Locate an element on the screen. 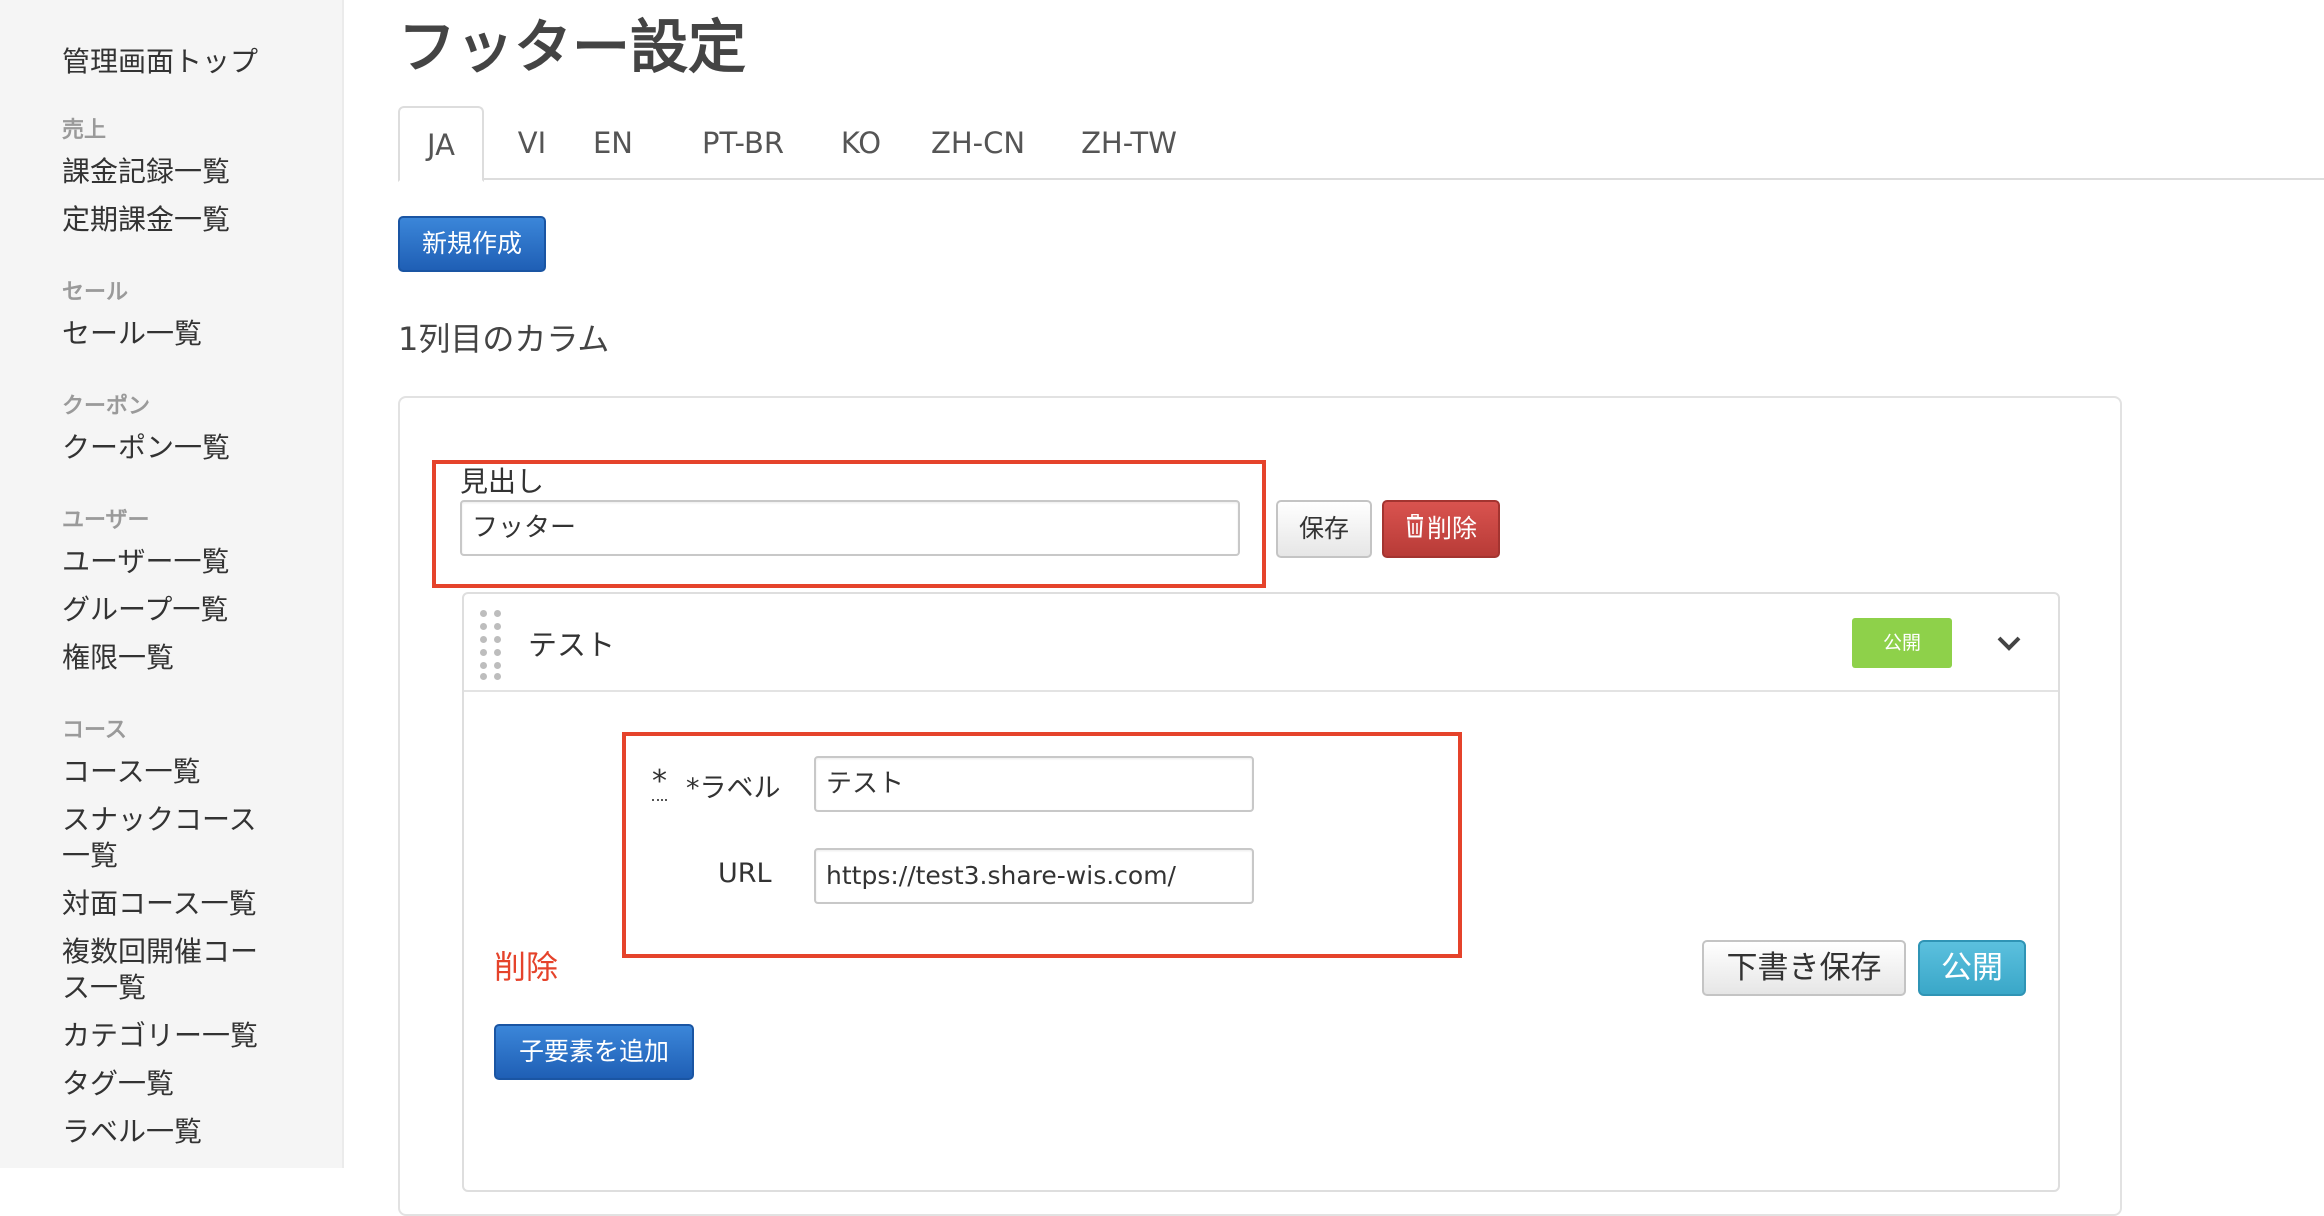 Image resolution: width=2324 pixels, height=1216 pixels. add-child-button: 子要素を追加 is located at coordinates (594, 1052).